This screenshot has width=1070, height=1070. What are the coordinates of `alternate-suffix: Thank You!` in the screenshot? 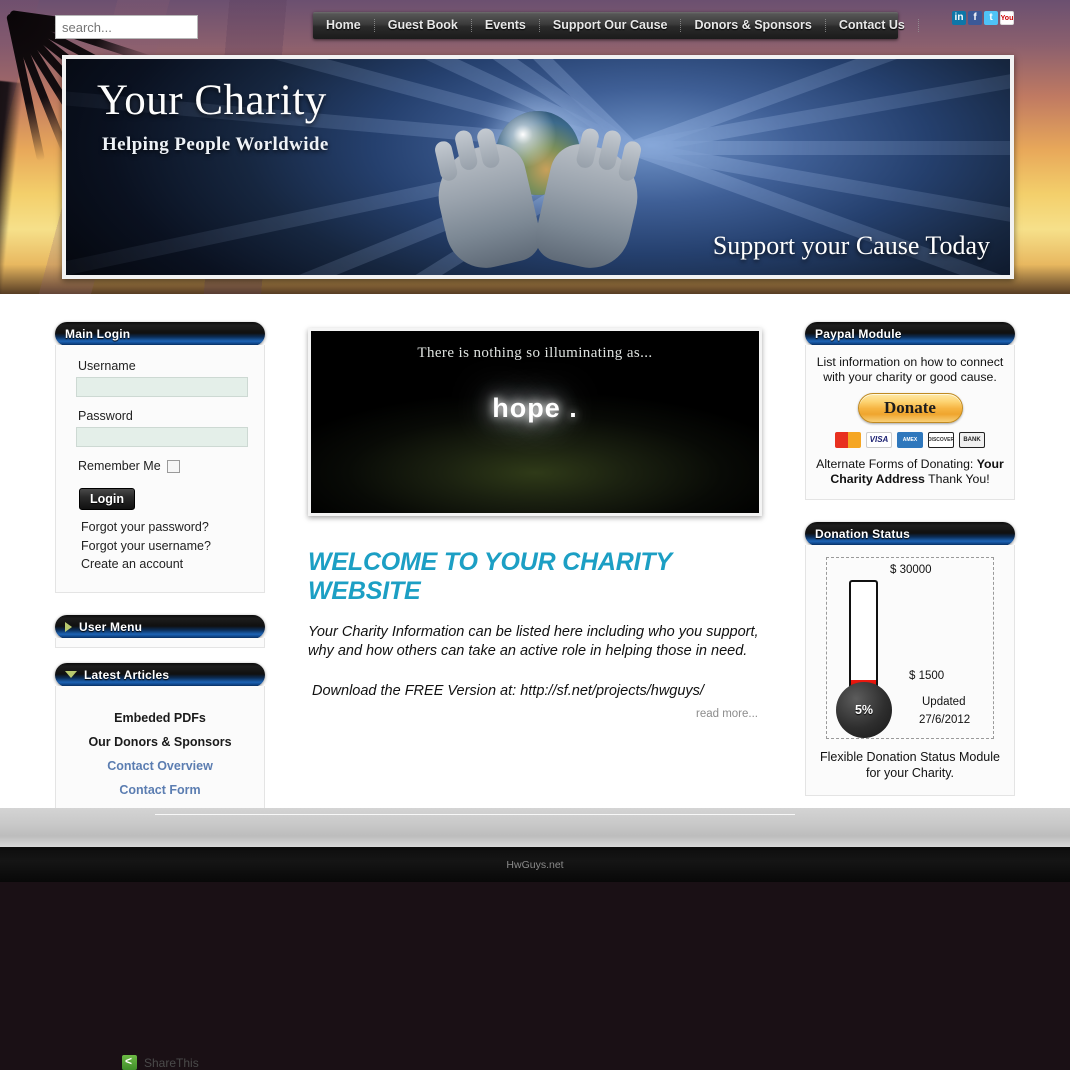 It's located at (957, 479).